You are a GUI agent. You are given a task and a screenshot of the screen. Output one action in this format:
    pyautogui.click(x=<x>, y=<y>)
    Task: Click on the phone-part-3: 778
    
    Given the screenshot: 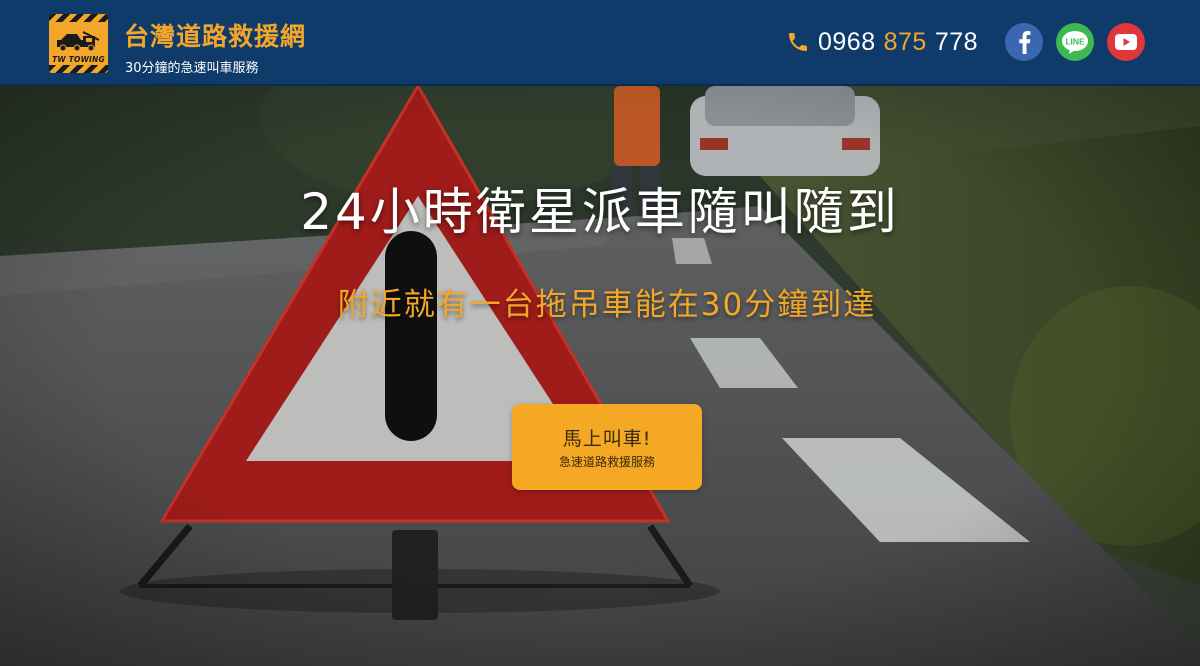 What is the action you would take?
    pyautogui.click(x=956, y=41)
    